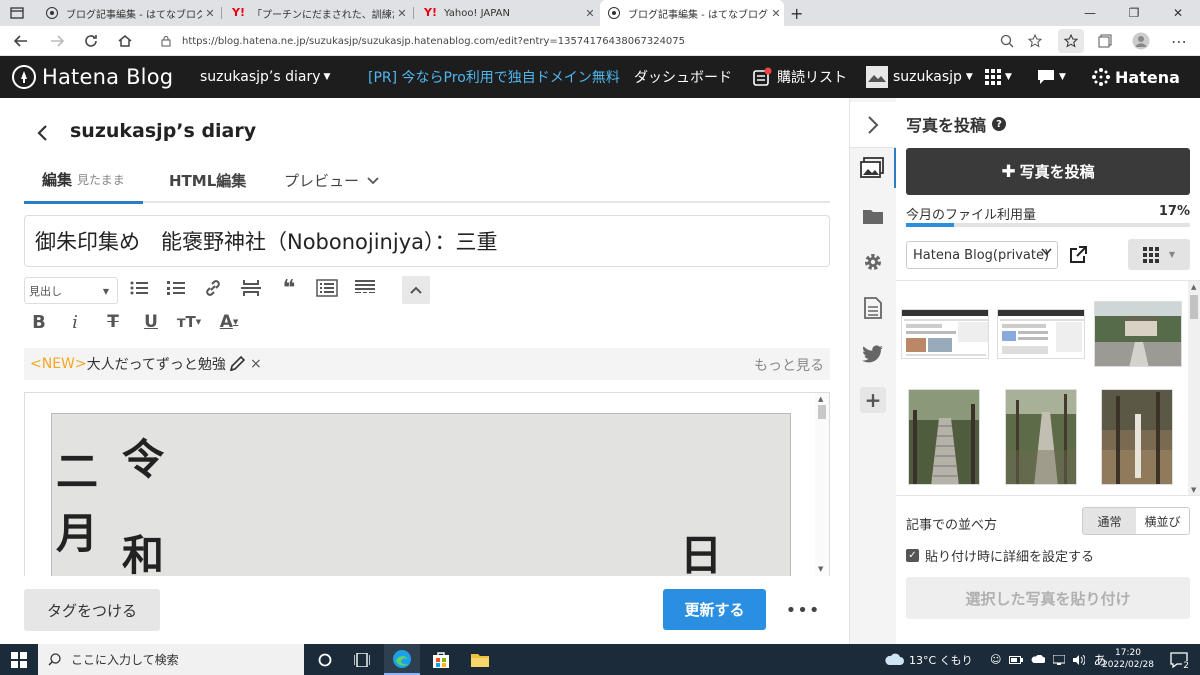 The image size is (1200, 675). I want to click on tab-preview: プレビュー, so click(331, 180).